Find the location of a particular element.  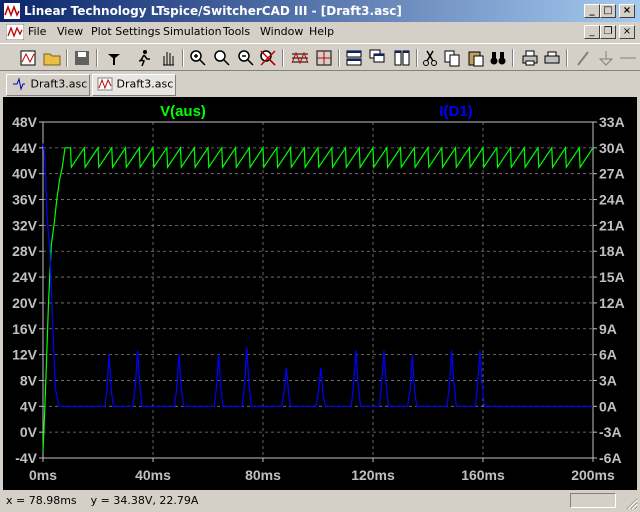

y-right-tick-label: 18A is located at coordinates (612, 251).